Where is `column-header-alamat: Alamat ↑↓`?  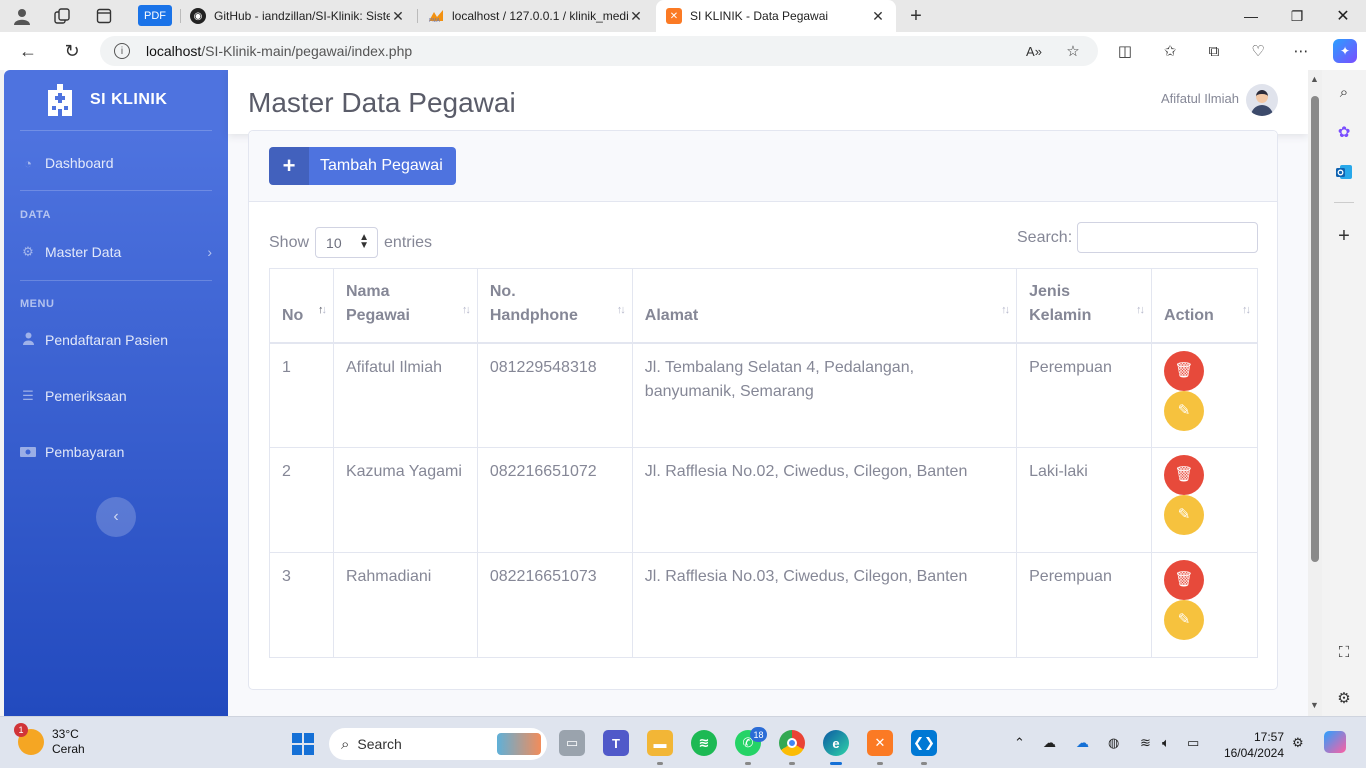
column-header-alamat: Alamat ↑↓ is located at coordinates (824, 306).